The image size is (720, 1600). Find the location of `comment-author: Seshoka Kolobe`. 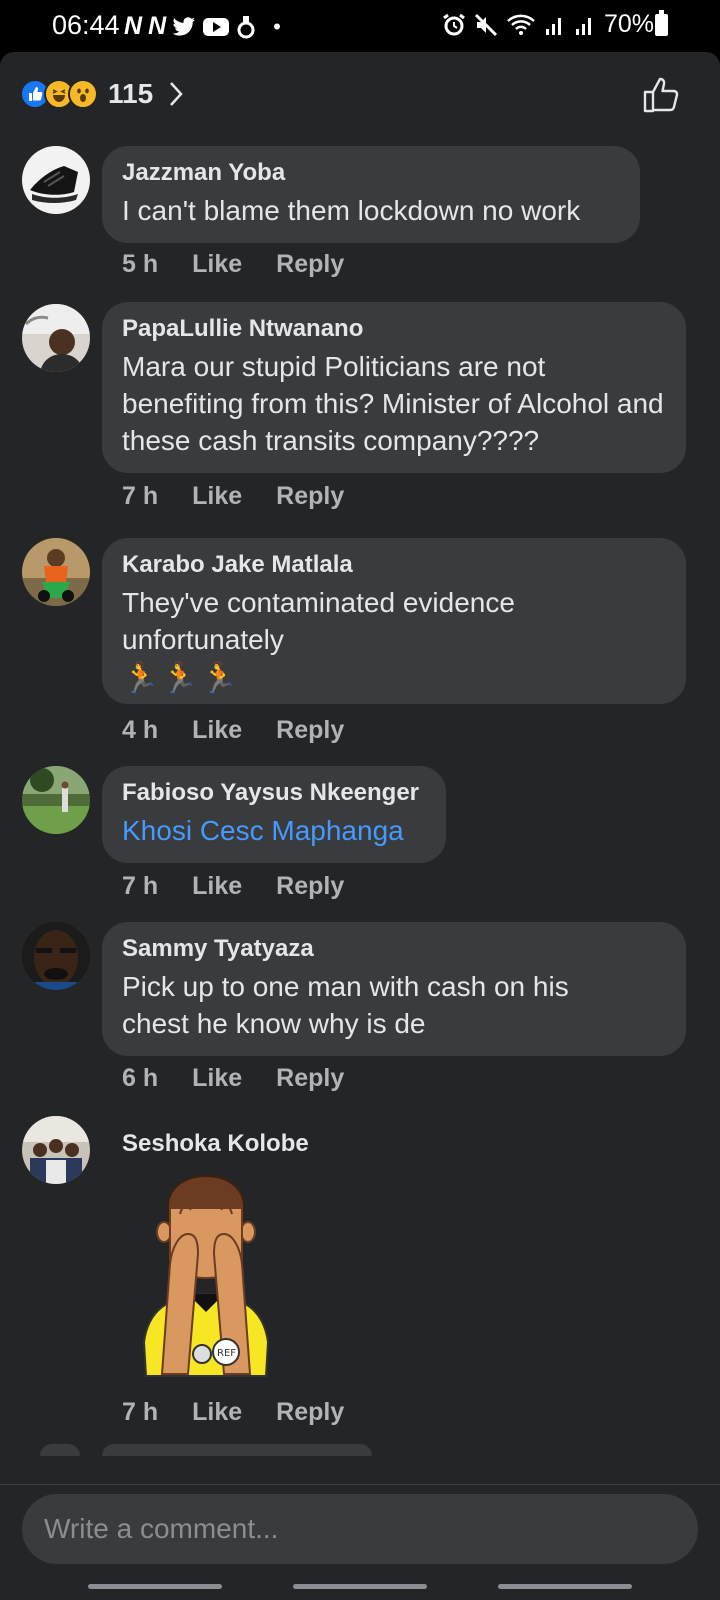

comment-author: Seshoka Kolobe is located at coordinates (215, 1144).